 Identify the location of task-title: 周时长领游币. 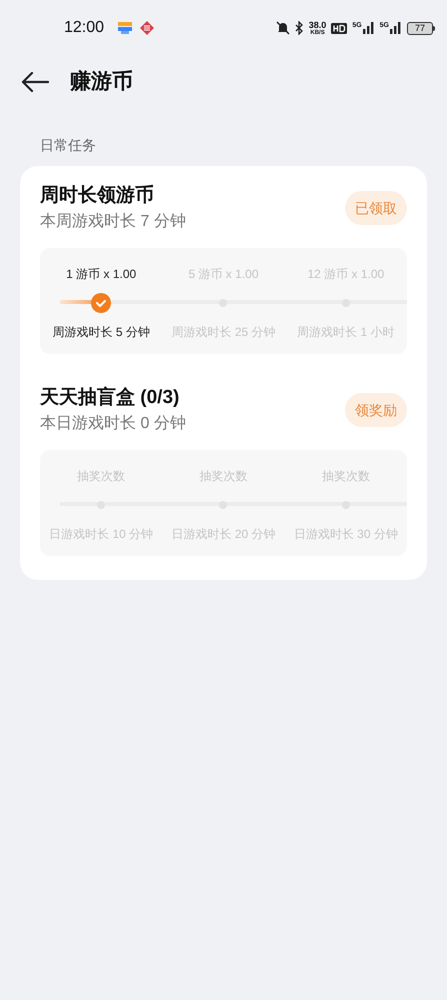
(97, 196).